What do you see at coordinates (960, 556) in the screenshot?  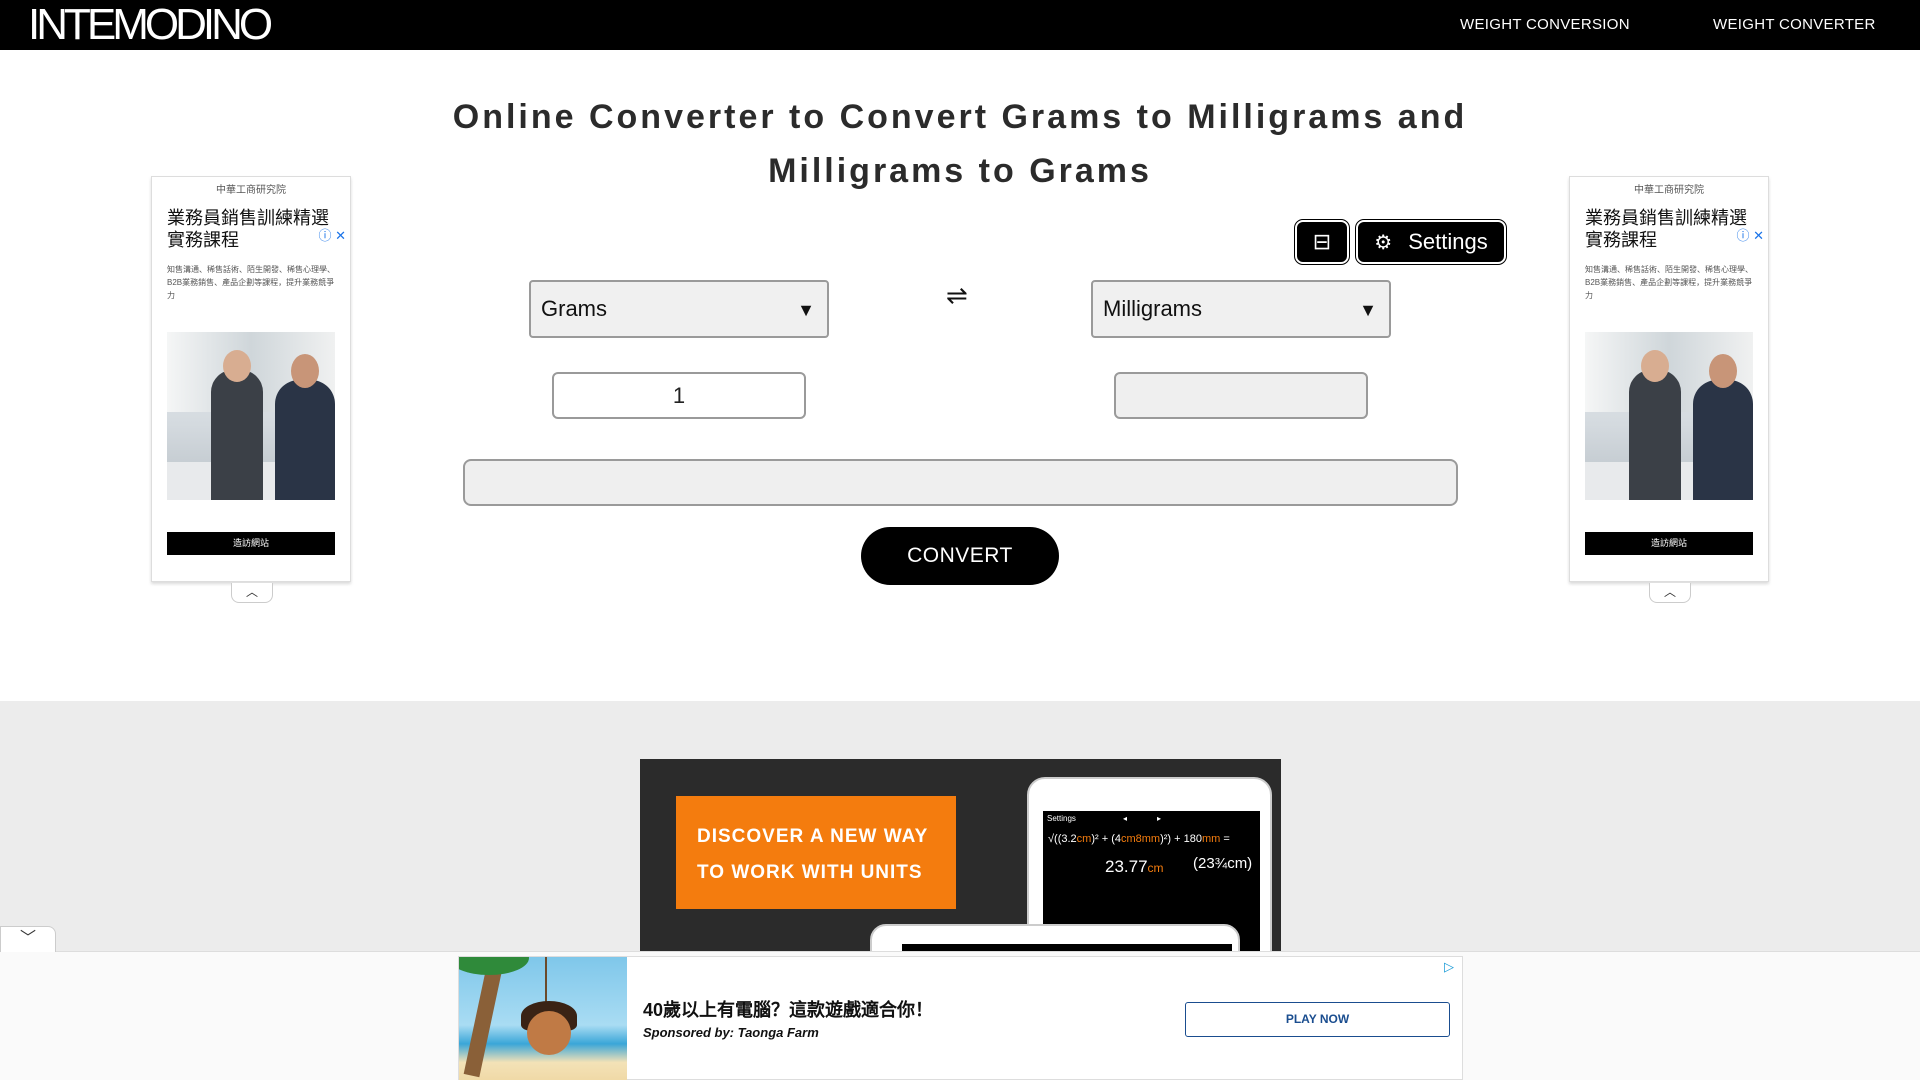 I see `convert-button: CONVERT` at bounding box center [960, 556].